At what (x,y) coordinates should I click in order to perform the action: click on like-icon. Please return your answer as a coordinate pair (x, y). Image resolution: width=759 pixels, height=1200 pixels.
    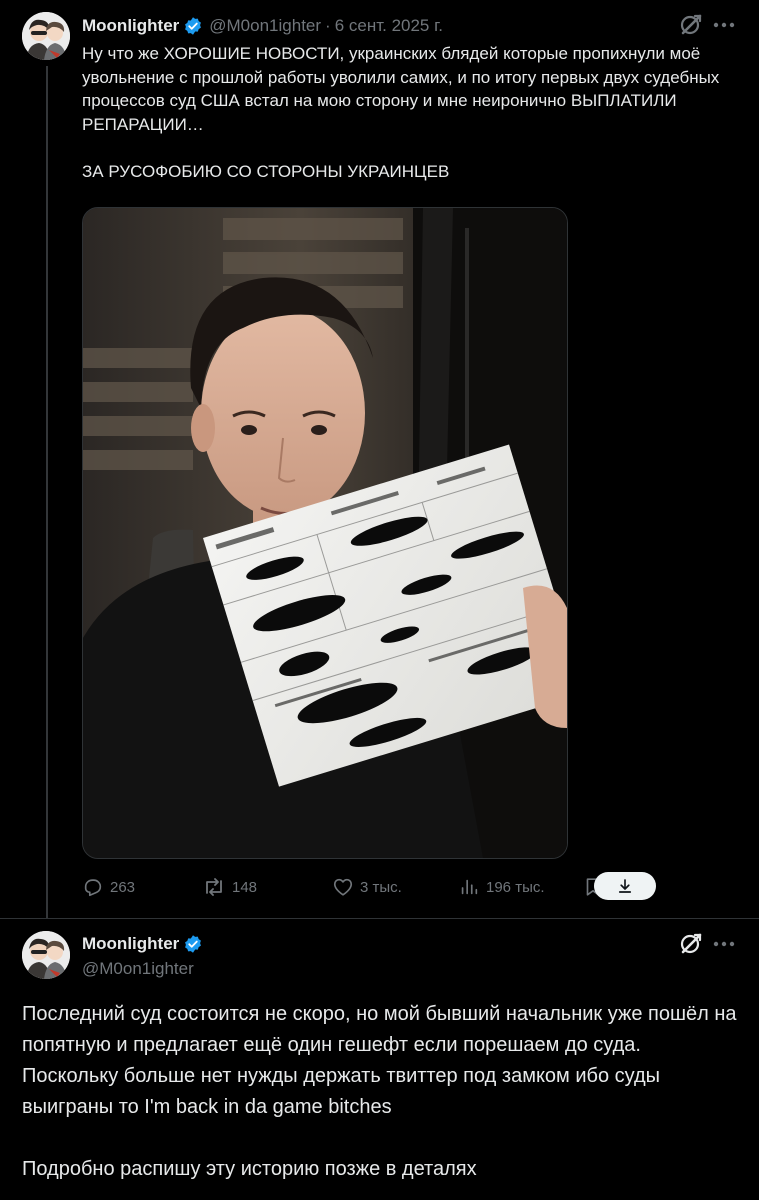
    Looking at the image, I should click on (343, 887).